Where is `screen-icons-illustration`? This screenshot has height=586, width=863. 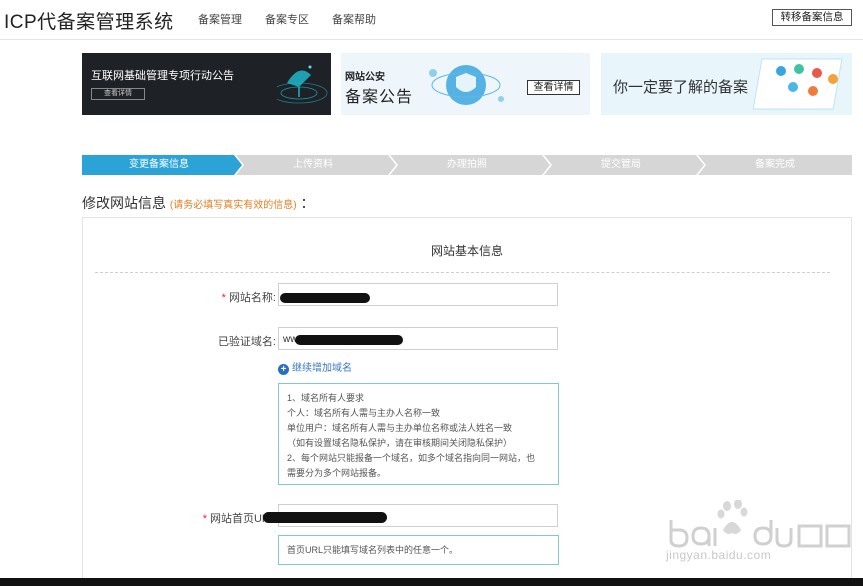 screen-icons-illustration is located at coordinates (797, 84).